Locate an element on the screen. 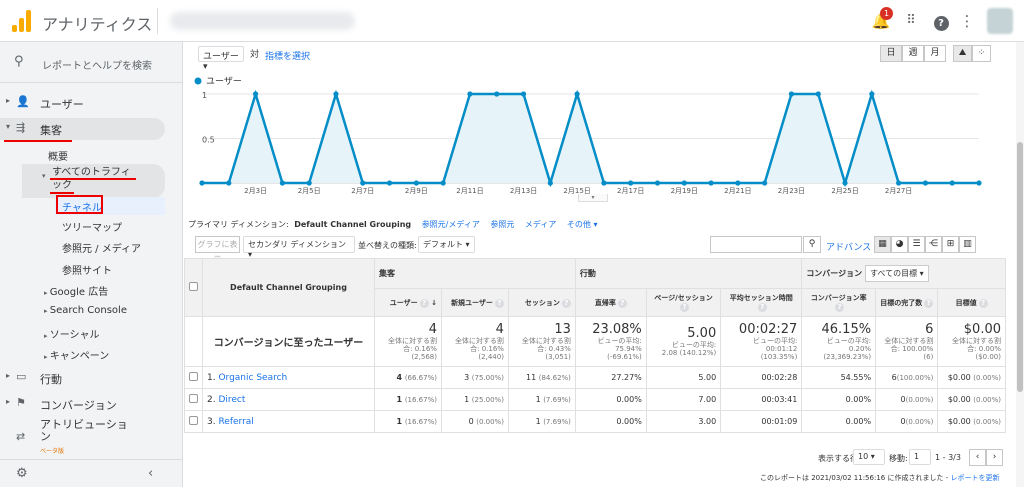 This screenshot has width=1024, height=487. chart-collapse-handle: ▾ is located at coordinates (593, 198).